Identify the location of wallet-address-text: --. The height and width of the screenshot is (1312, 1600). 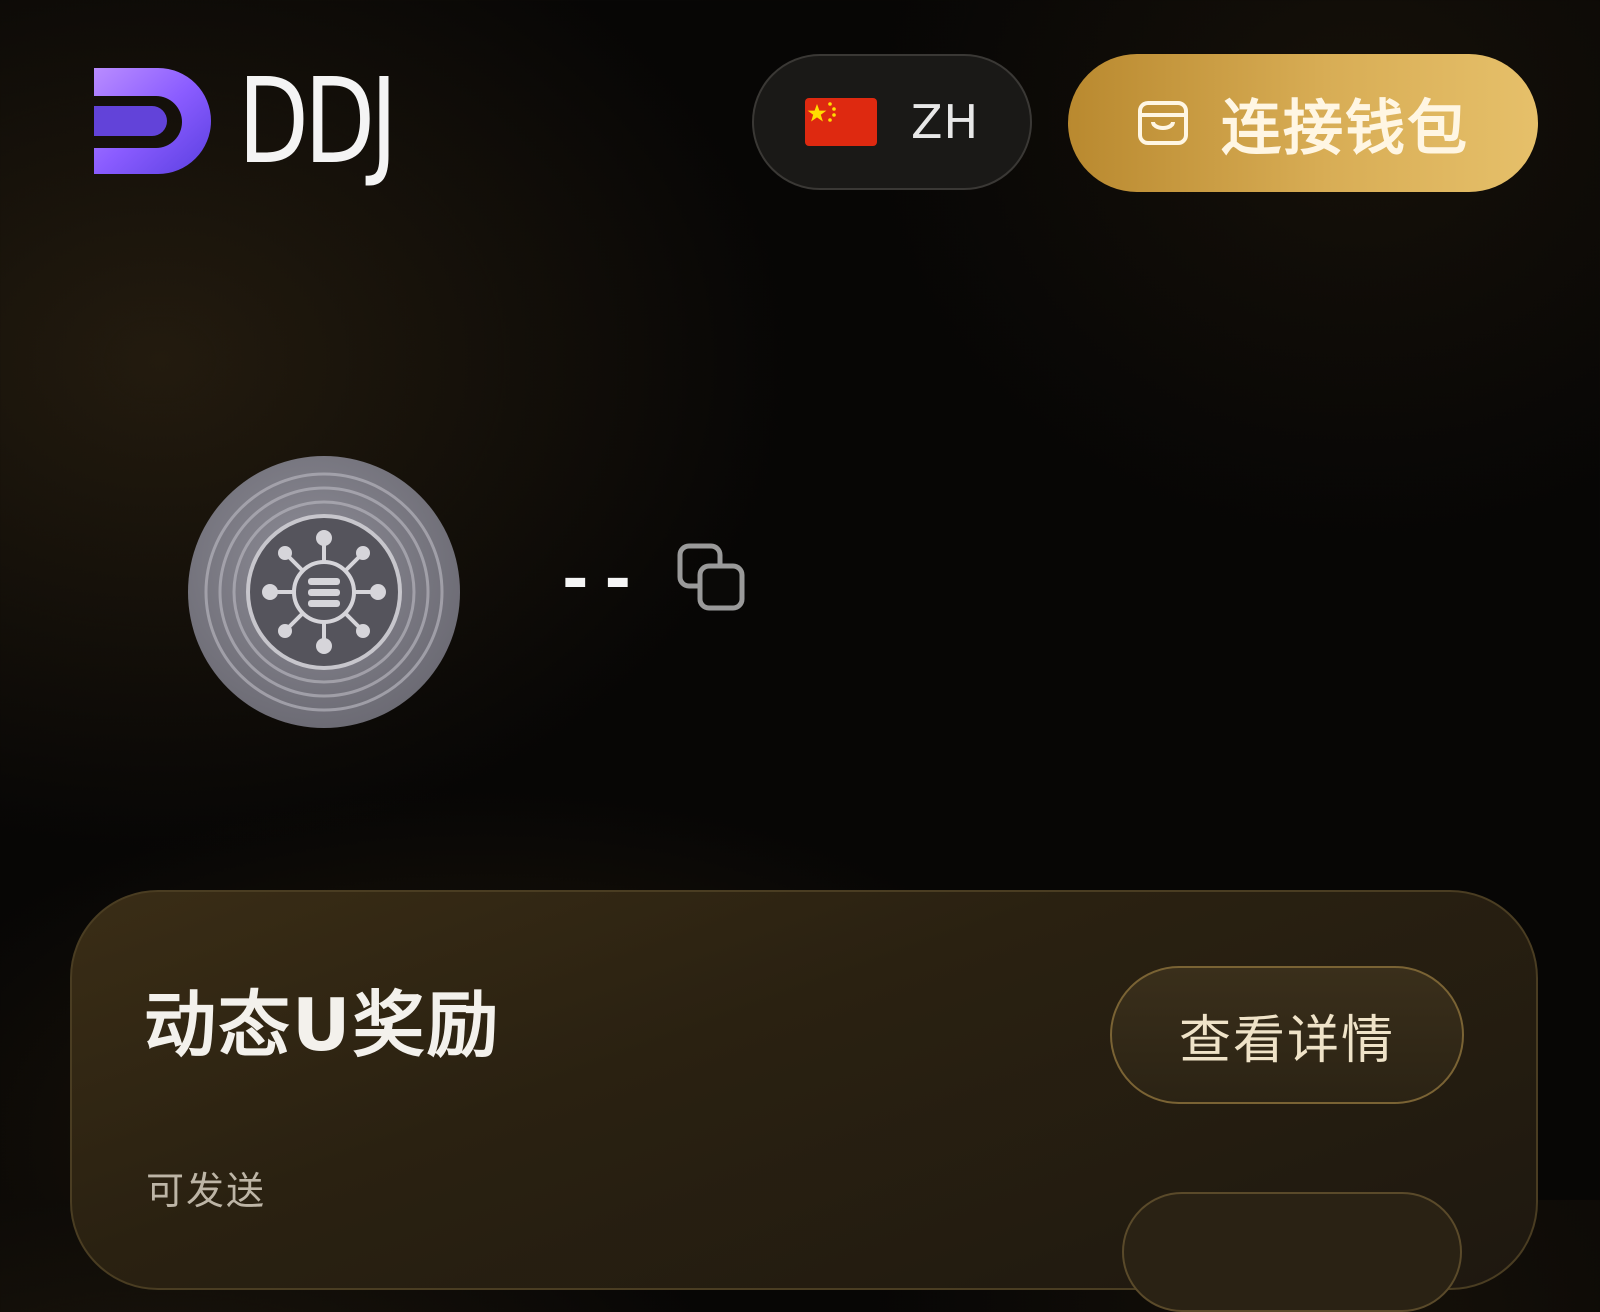
(599, 580).